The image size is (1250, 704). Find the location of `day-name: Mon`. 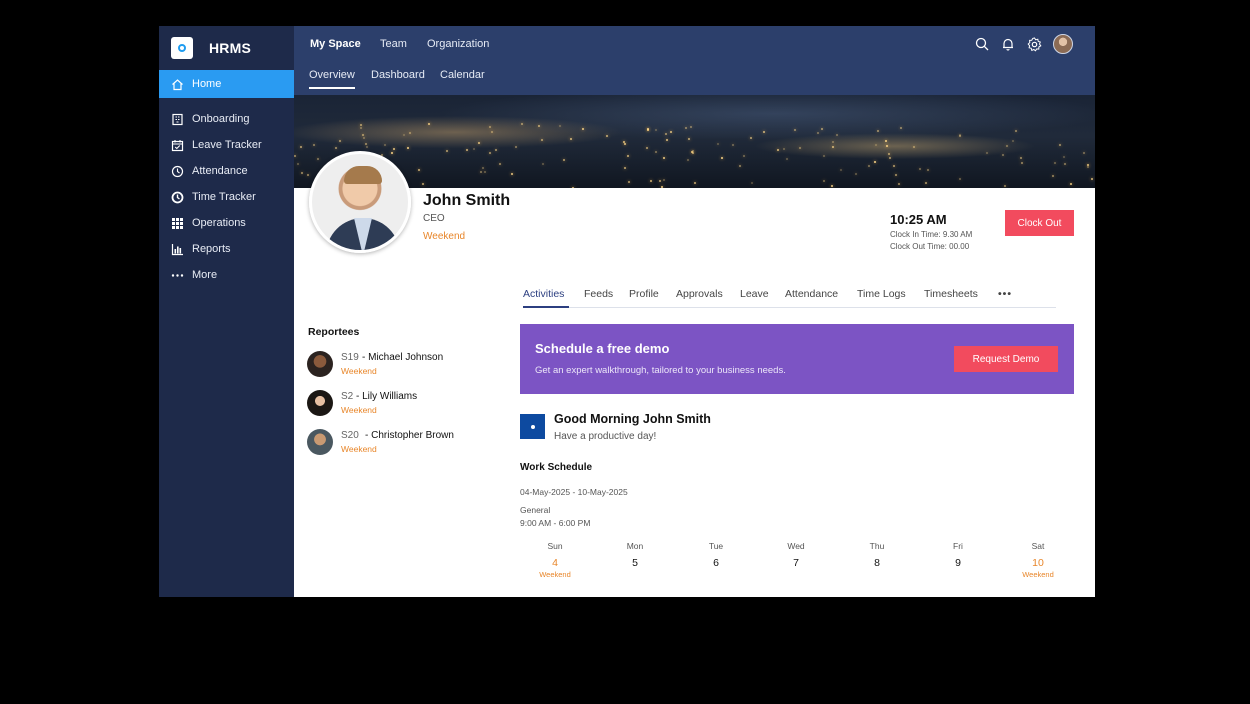

day-name: Mon is located at coordinates (635, 546).